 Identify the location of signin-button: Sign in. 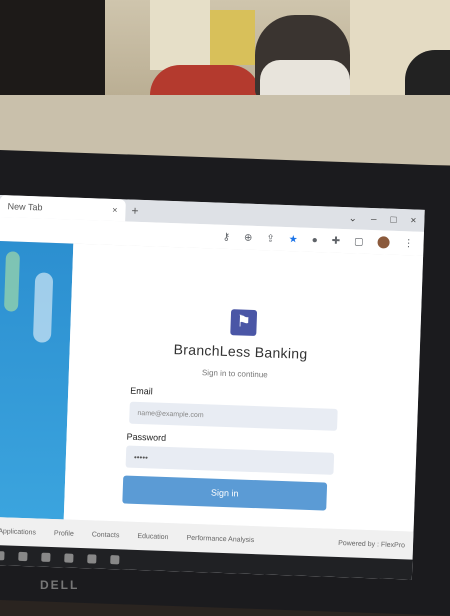
(225, 493).